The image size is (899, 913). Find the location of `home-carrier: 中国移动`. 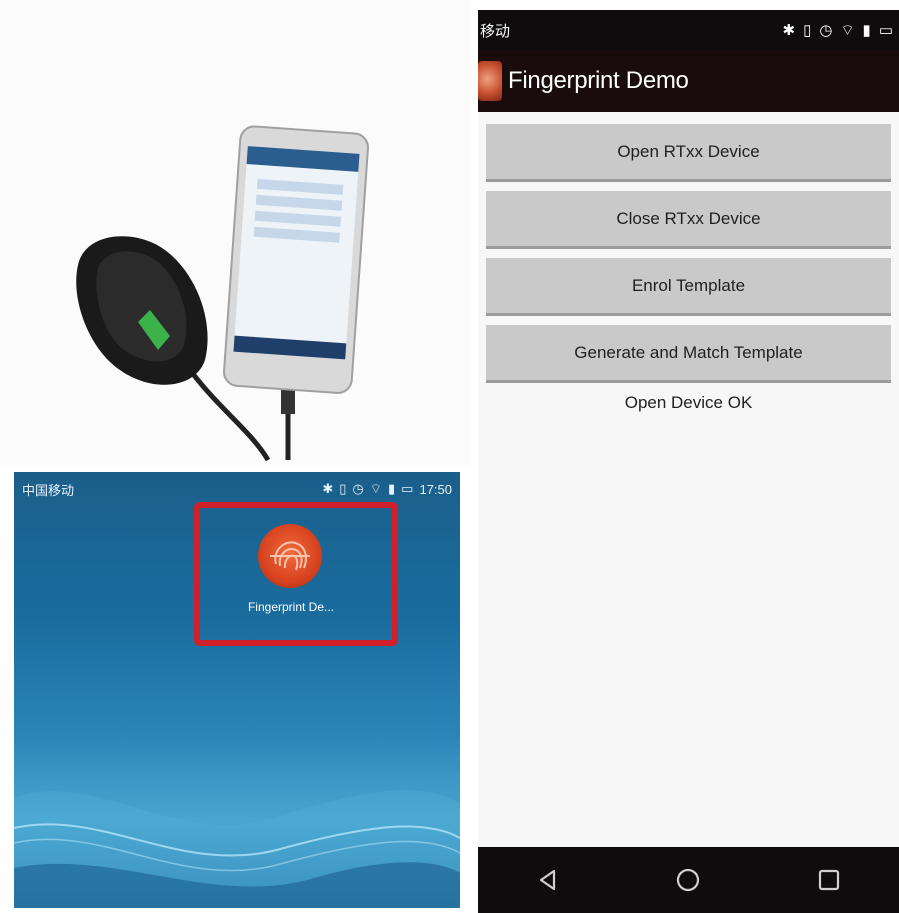

home-carrier: 中国移动 is located at coordinates (48, 490).